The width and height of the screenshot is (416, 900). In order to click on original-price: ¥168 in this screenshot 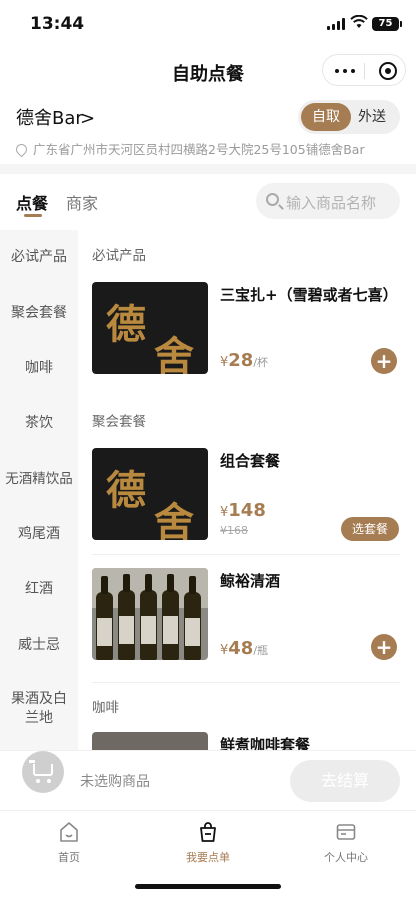, I will do `click(234, 530)`.